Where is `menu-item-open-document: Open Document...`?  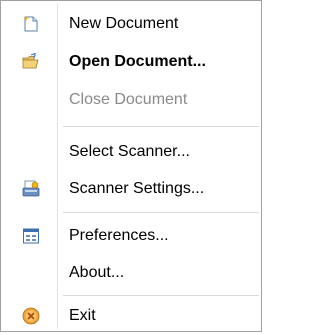 menu-item-open-document: Open Document... is located at coordinates (131, 62).